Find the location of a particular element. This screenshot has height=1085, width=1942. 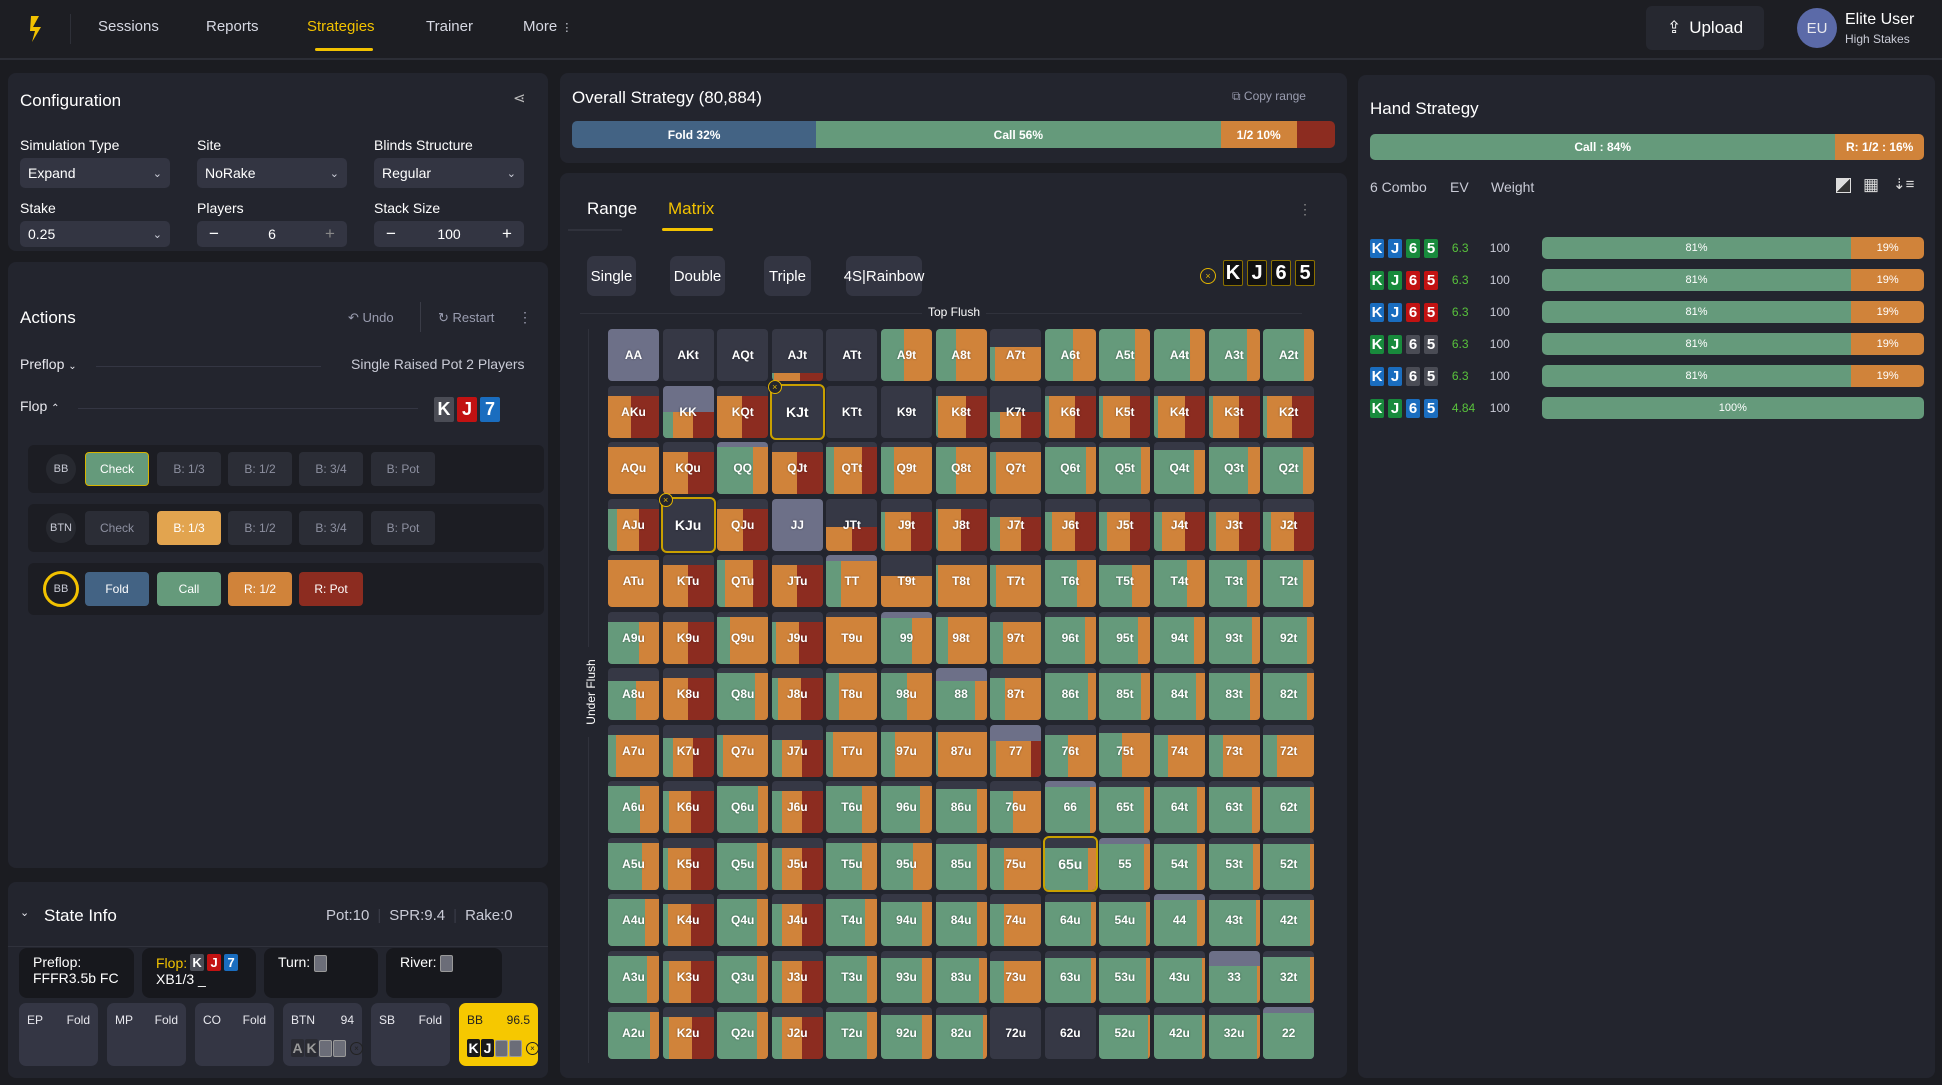

matrix-cell: Q2t is located at coordinates (1289, 468).